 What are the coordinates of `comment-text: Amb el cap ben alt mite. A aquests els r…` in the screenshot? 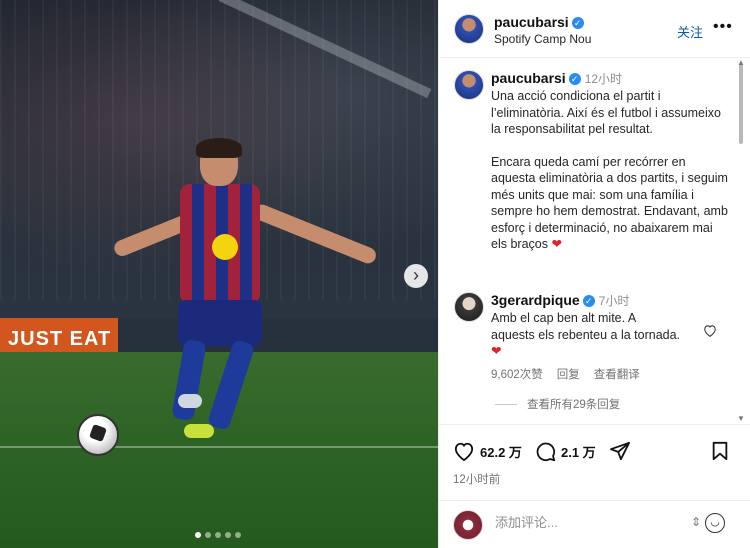 It's located at (586, 335).